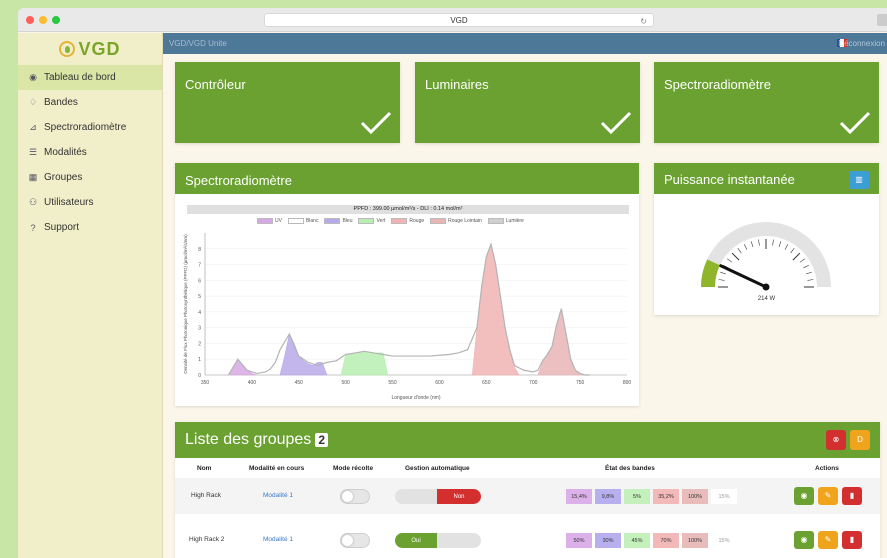  Describe the element at coordinates (353, 468) in the screenshot. I see `col-header-harvest: Mode récolte` at that location.